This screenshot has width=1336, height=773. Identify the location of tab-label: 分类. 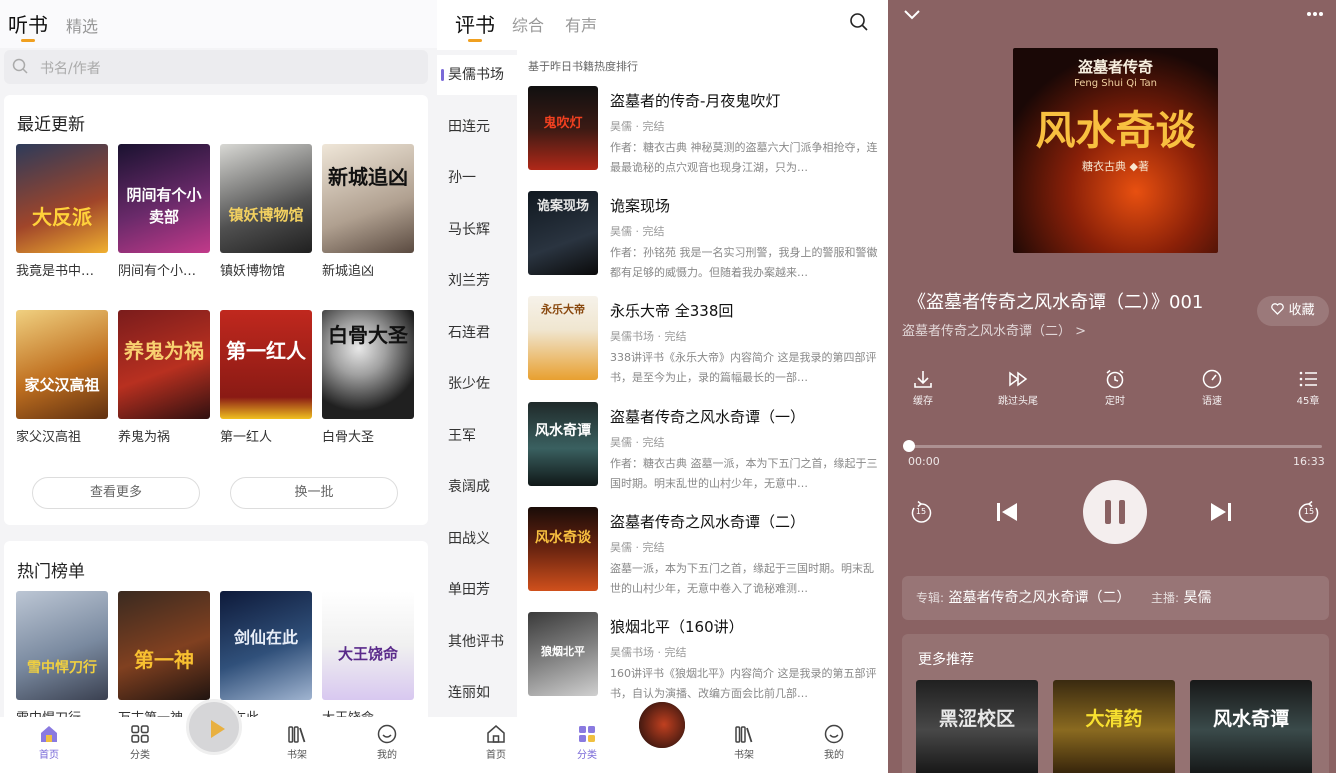
(140, 755).